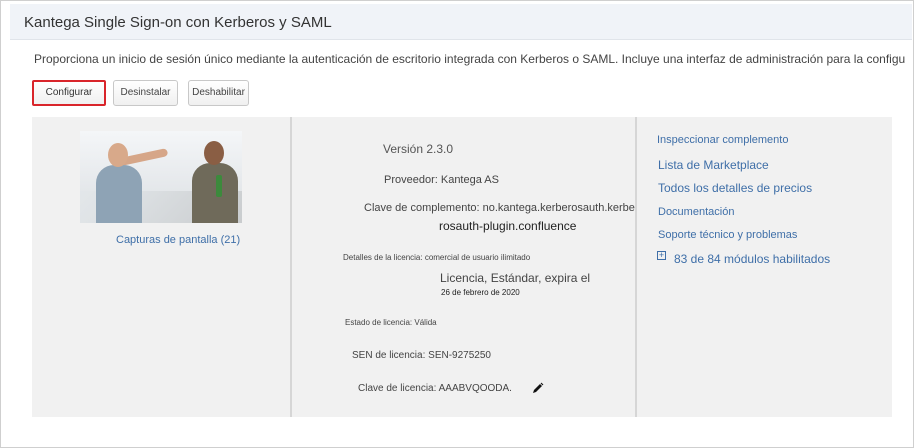  Describe the element at coordinates (696, 212) in the screenshot. I see `documentation-link: Documentación` at that location.